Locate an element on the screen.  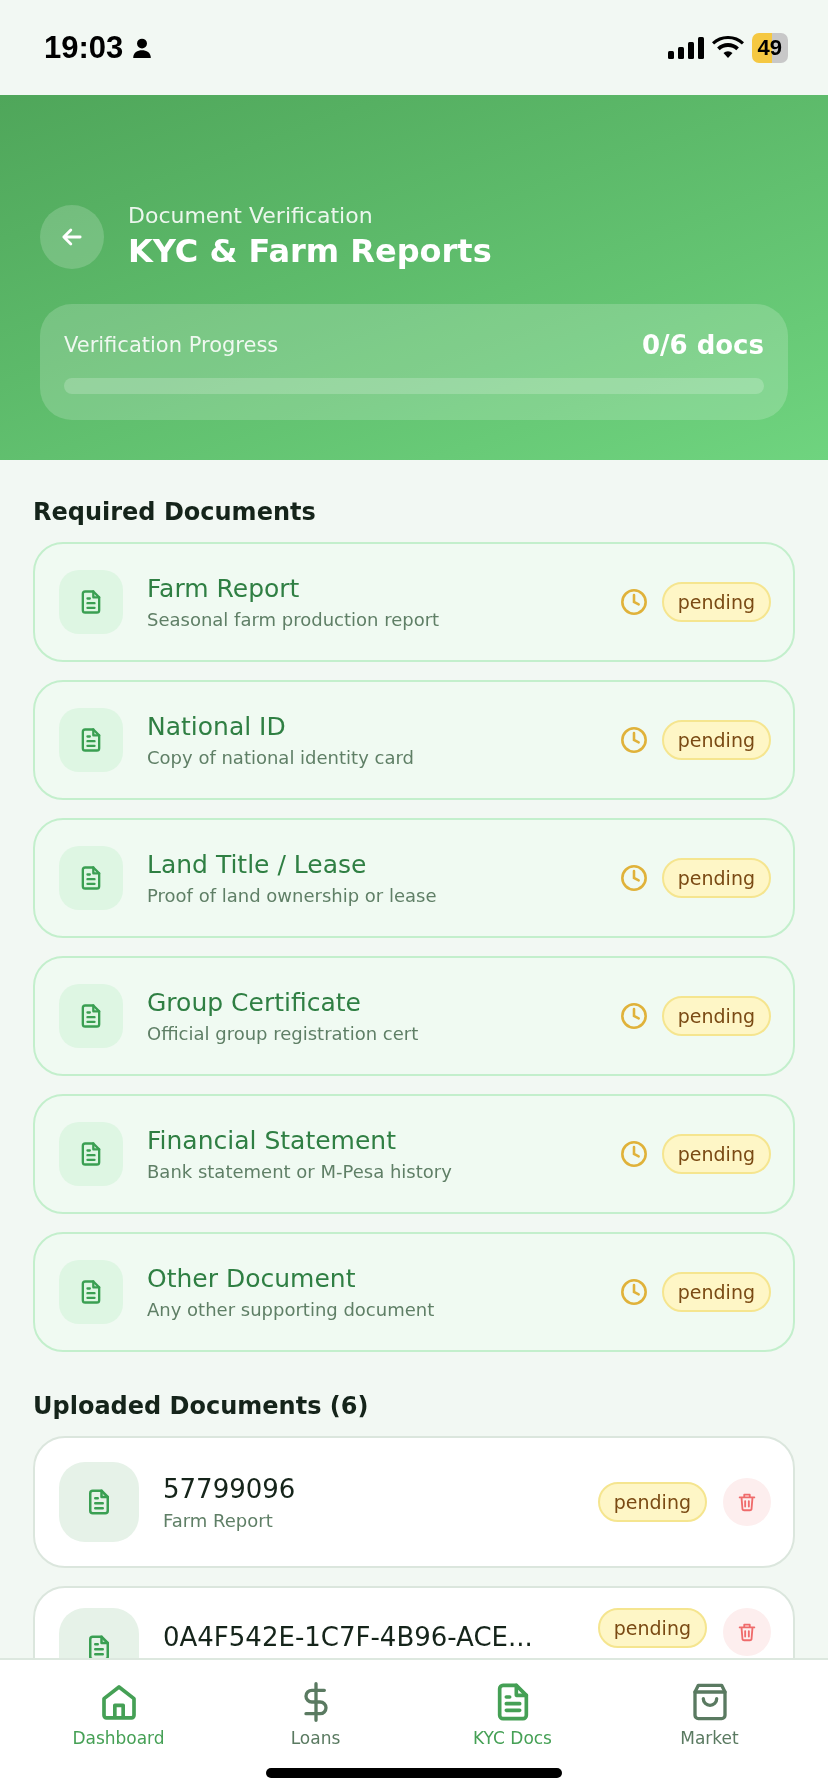
battery-indicator: 49 is located at coordinates (769, 47).